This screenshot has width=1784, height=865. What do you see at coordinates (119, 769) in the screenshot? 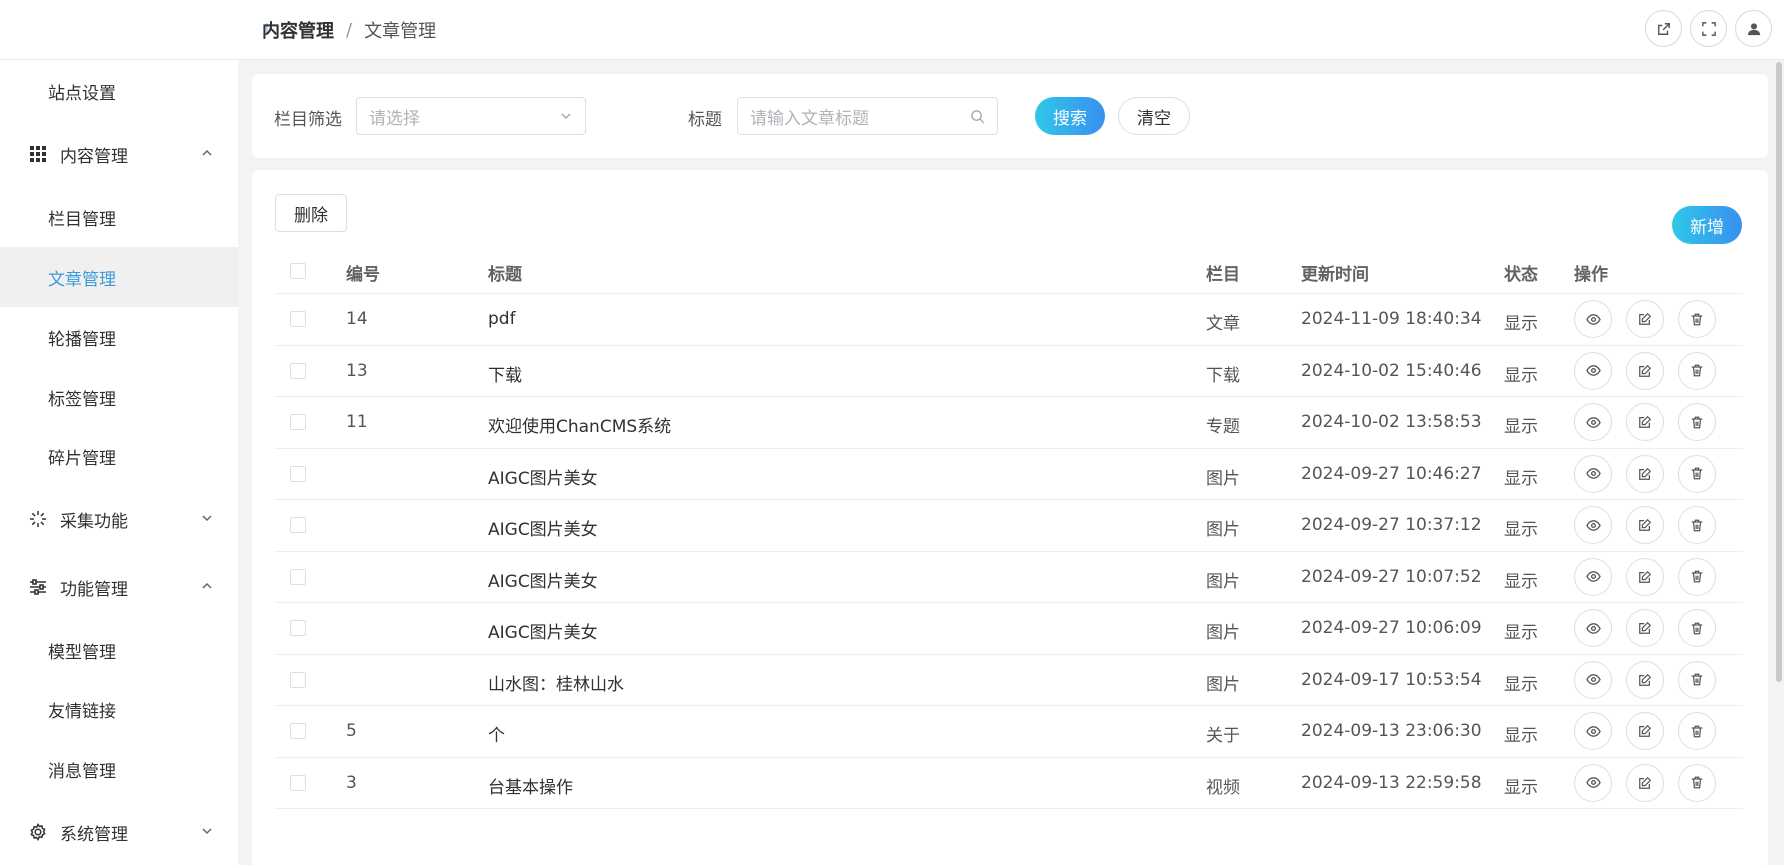
I see `sidebar-item-messages: 消息管理` at bounding box center [119, 769].